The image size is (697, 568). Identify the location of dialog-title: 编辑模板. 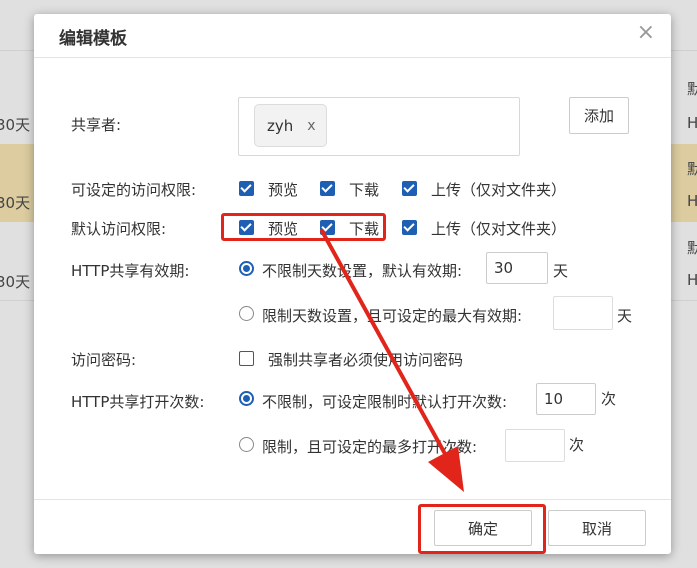
(93, 39).